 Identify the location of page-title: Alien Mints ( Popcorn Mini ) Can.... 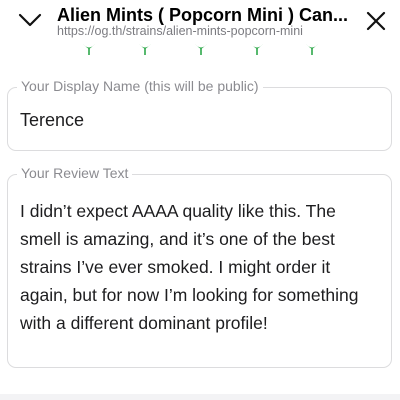
(202, 15).